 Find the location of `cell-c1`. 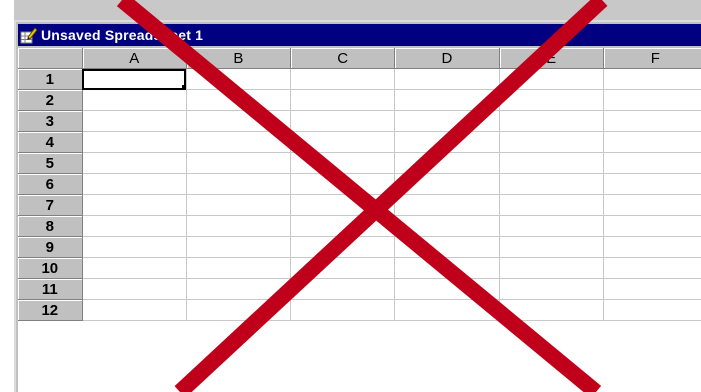

cell-c1 is located at coordinates (343, 79).